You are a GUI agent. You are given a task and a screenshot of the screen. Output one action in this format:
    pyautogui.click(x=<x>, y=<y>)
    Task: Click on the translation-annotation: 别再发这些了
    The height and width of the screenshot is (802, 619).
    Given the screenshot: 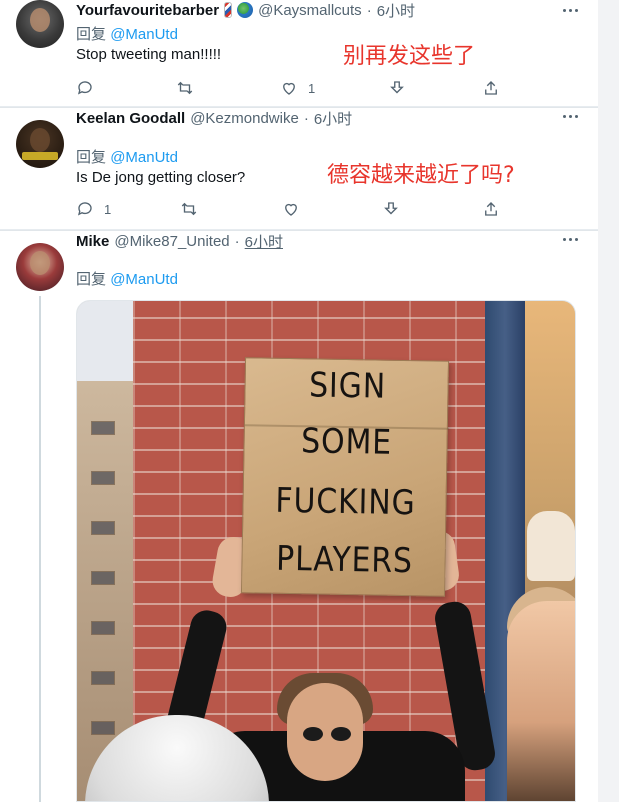 What is the action you would take?
    pyautogui.click(x=409, y=56)
    